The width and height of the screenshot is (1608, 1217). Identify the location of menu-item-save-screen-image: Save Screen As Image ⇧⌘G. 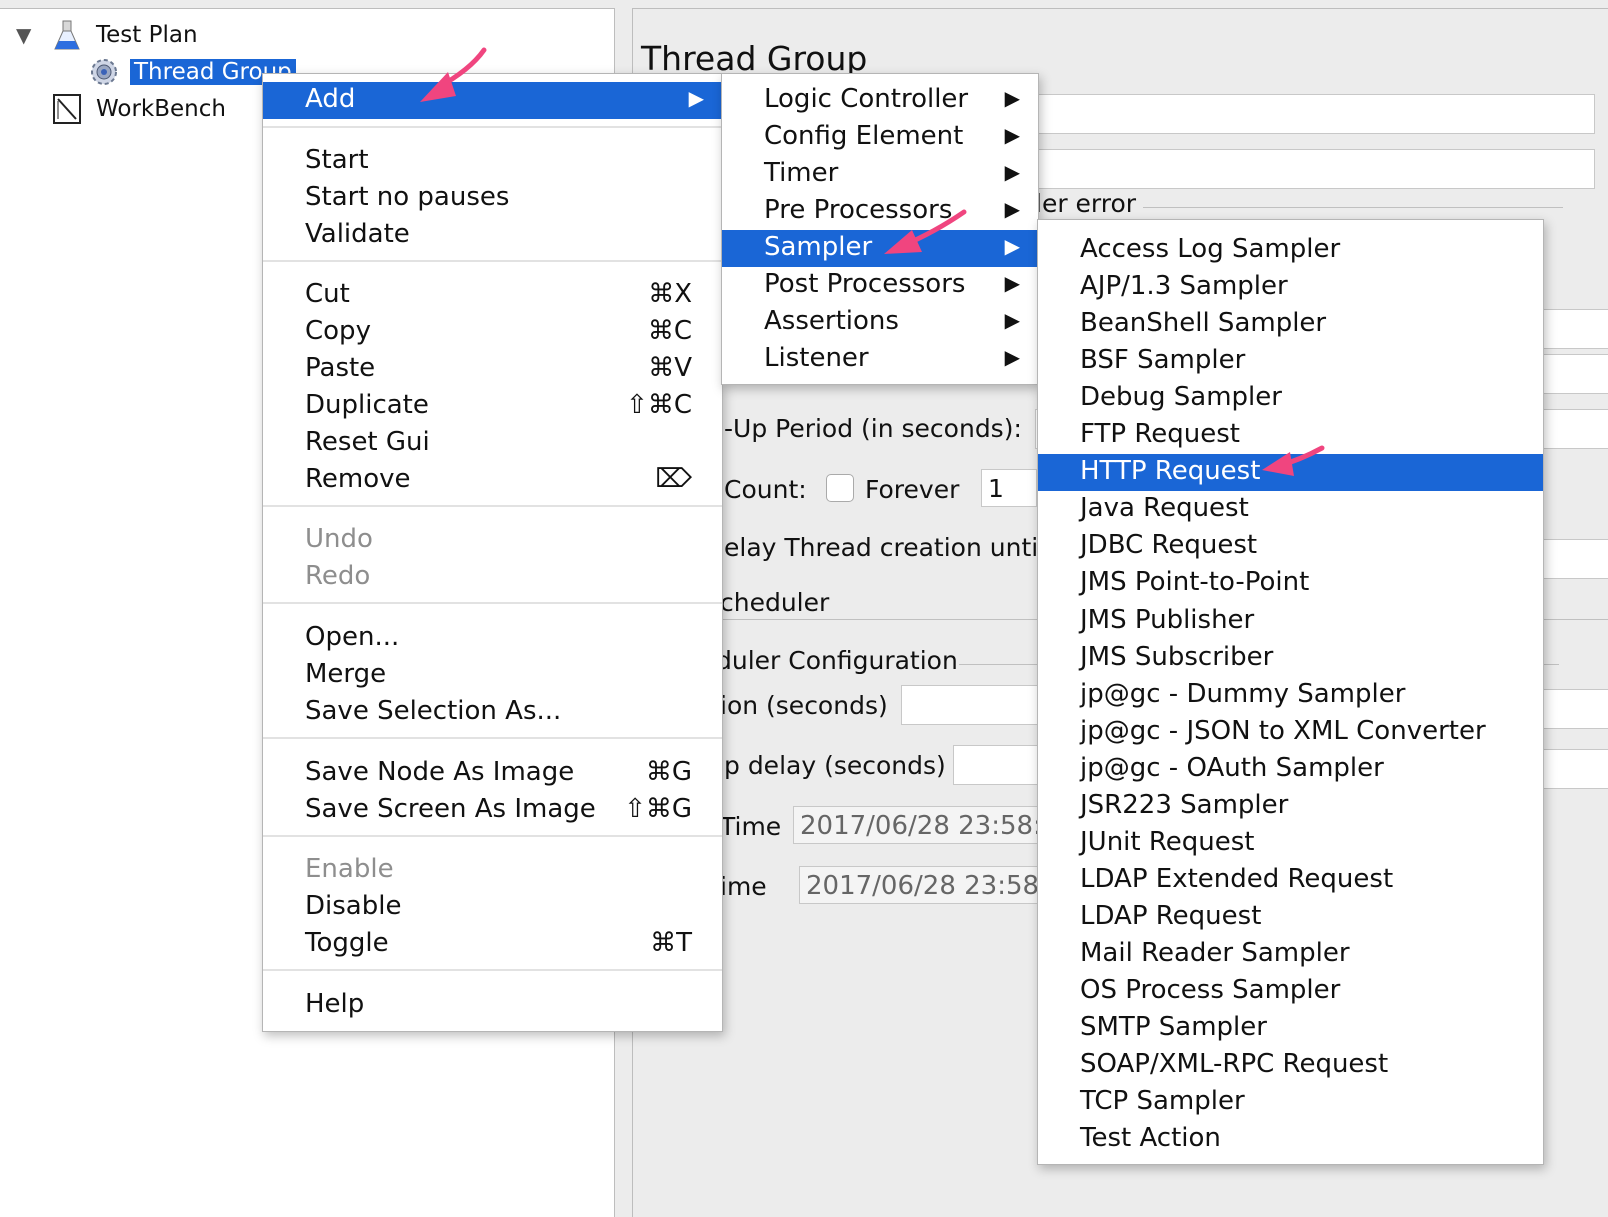
(492, 810).